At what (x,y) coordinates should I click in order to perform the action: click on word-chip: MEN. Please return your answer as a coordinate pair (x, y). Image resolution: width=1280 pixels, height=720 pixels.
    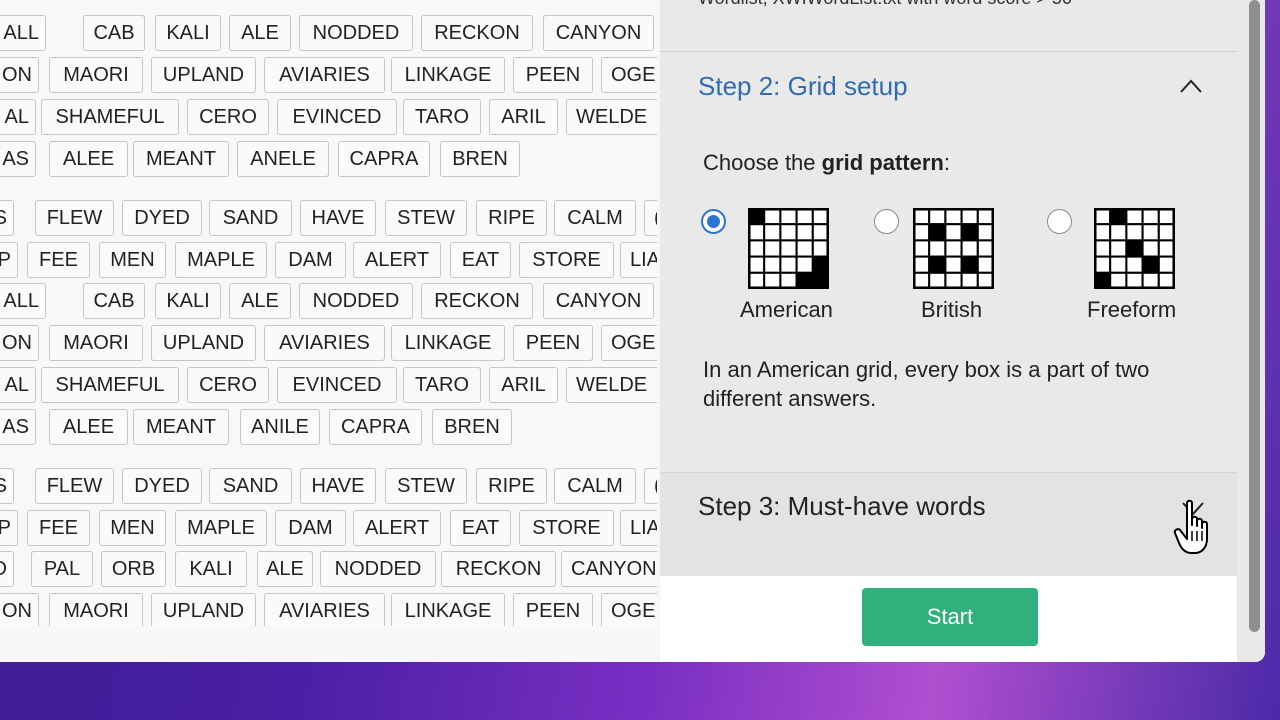
    Looking at the image, I should click on (132, 528).